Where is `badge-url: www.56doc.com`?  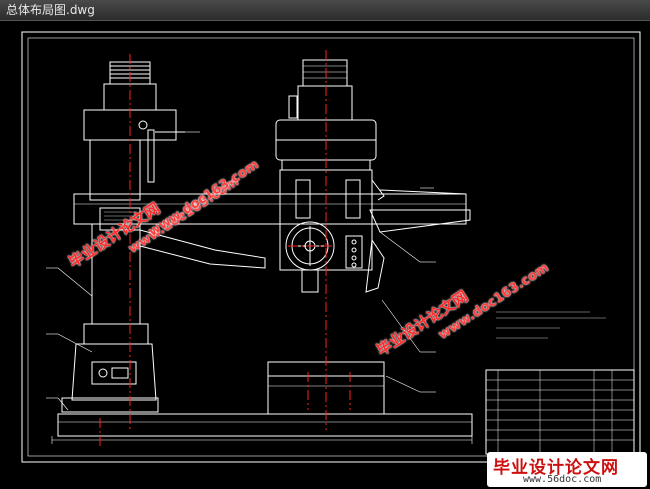
badge-url: www.56doc.com is located at coordinates (562, 479).